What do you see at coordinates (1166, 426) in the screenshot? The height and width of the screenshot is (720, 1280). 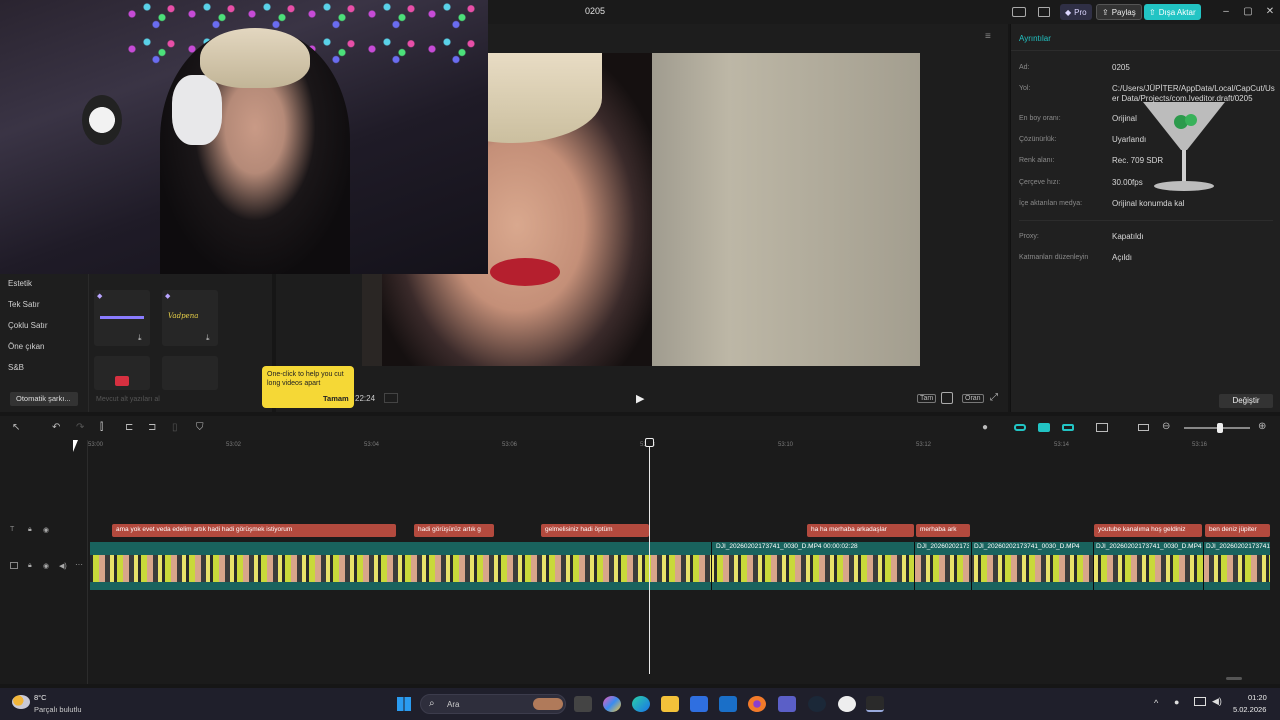 I see `zoom-out-icon: ⊖` at bounding box center [1166, 426].